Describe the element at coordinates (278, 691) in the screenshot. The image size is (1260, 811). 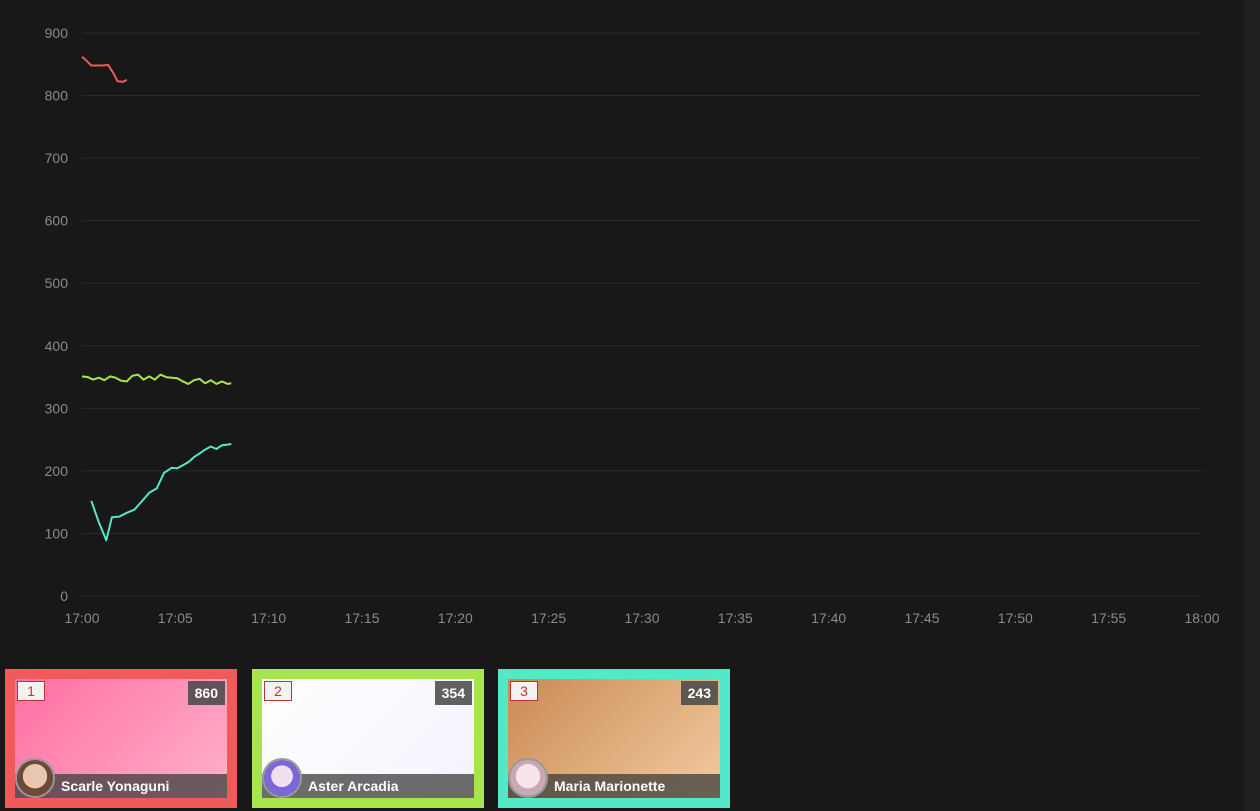
I see `rank-badge: 2` at that location.